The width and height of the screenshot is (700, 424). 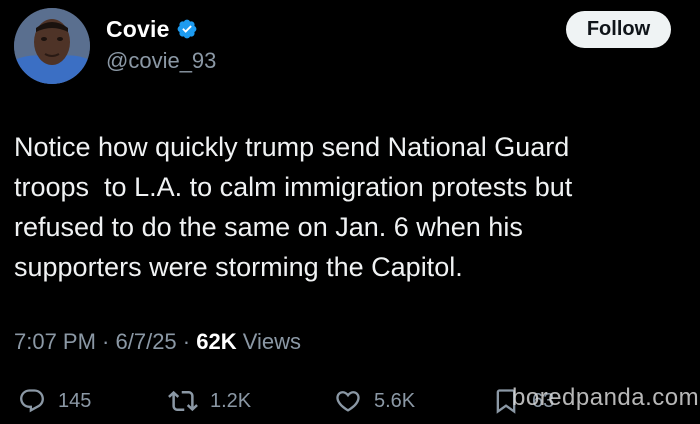 I want to click on tweet-meta: 7:07 PM · 6/7/25 · 62K Views, so click(x=157, y=342).